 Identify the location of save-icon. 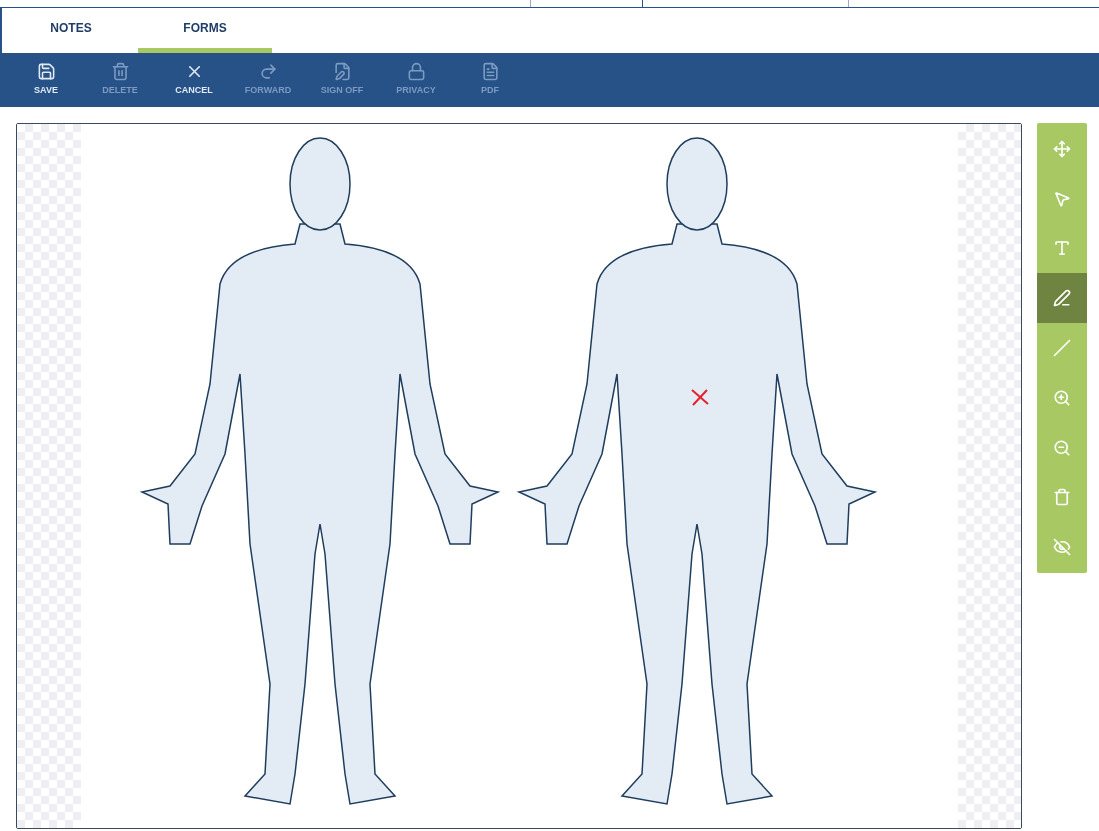
(46, 72).